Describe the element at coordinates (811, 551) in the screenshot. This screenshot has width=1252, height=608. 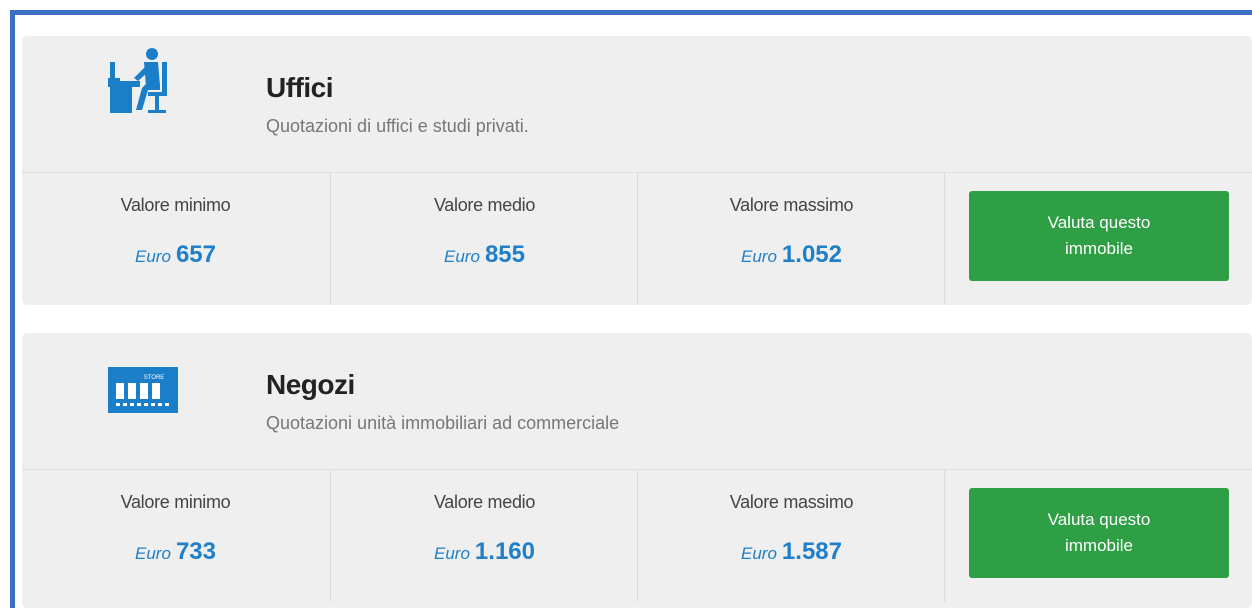
I see `price-number: 1.587` at that location.